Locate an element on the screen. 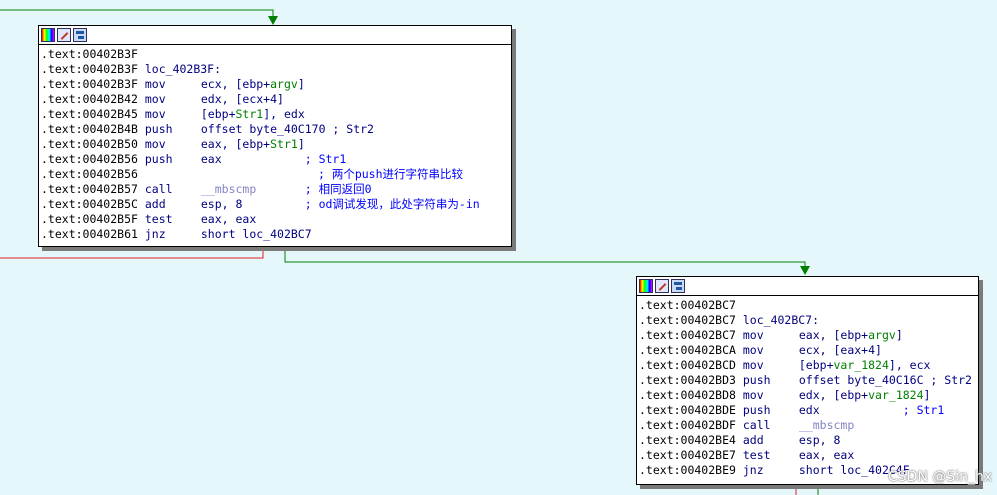 Image resolution: width=997 pixels, height=495 pixels. code-label: loc_402BC7: is located at coordinates (781, 320).